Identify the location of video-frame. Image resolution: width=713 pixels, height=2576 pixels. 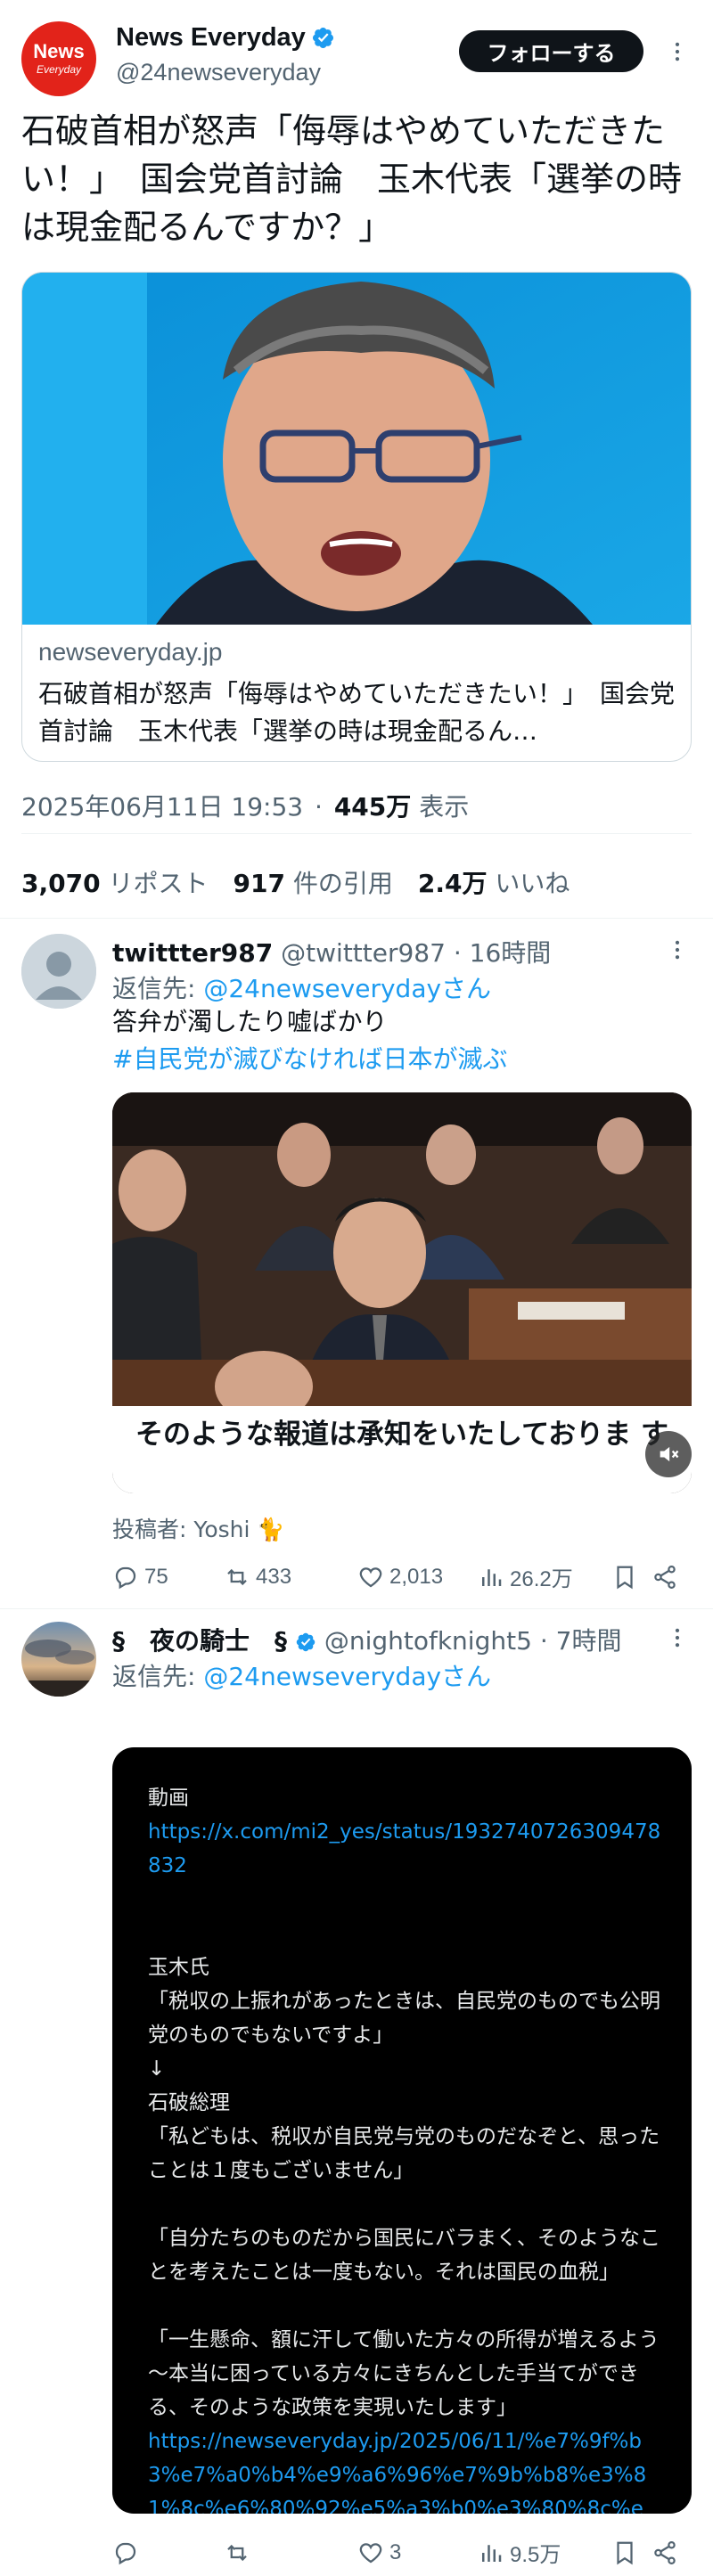
(402, 1249).